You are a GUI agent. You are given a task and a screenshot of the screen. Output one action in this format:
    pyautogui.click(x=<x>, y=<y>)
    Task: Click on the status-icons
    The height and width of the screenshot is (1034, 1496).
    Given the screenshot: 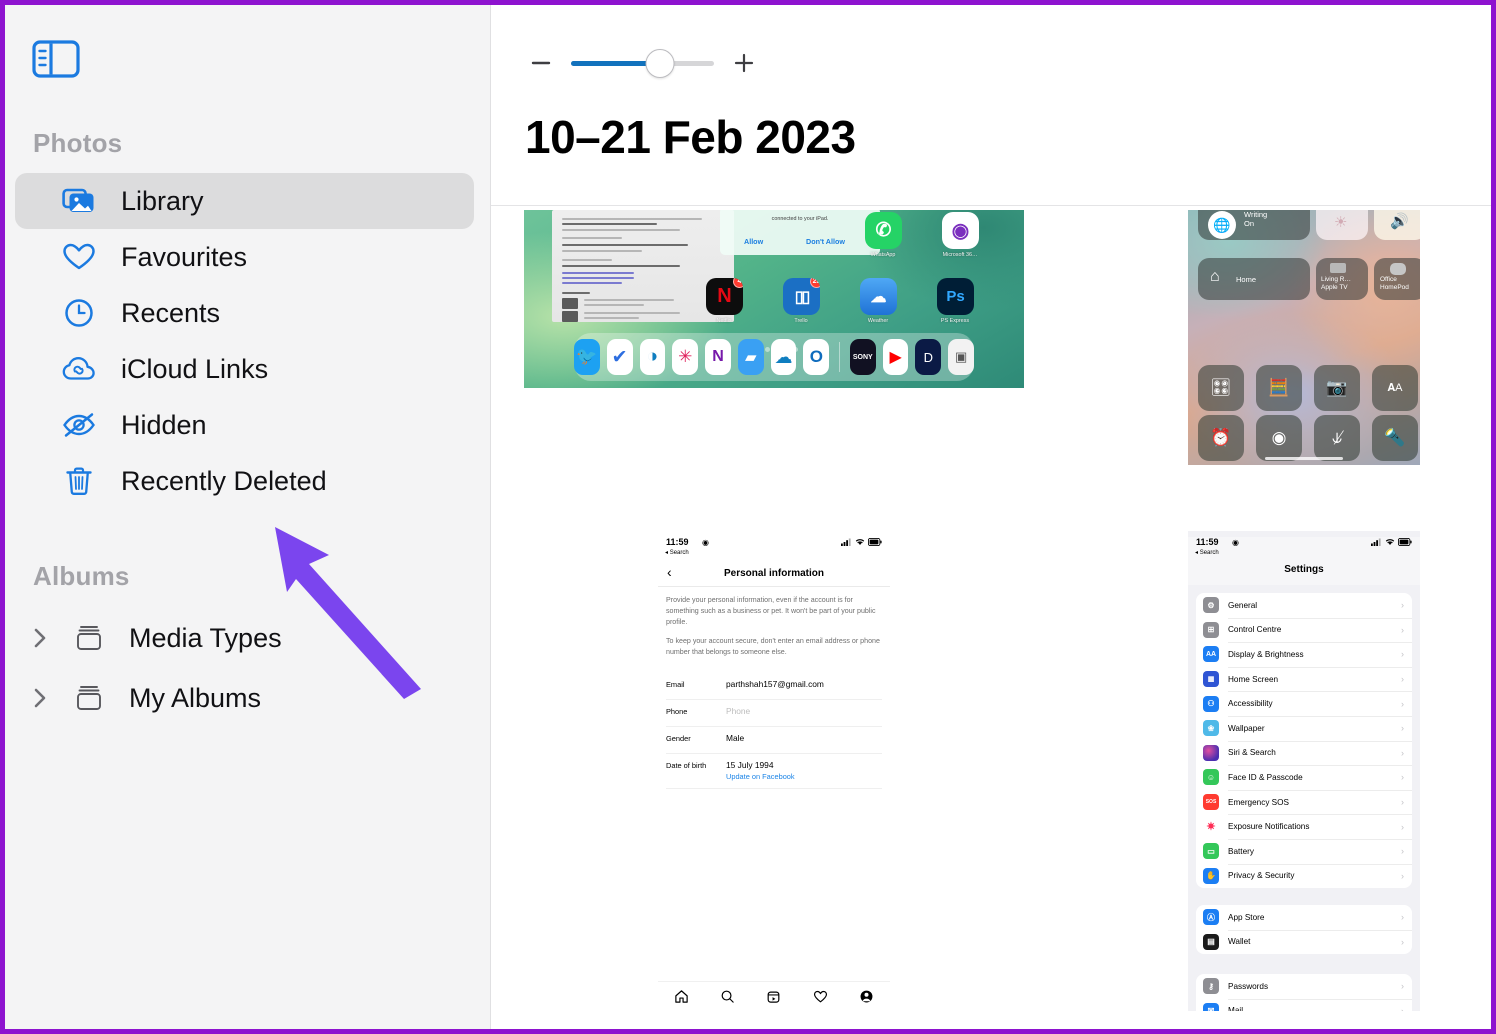 What is the action you would take?
    pyautogui.click(x=1391, y=542)
    